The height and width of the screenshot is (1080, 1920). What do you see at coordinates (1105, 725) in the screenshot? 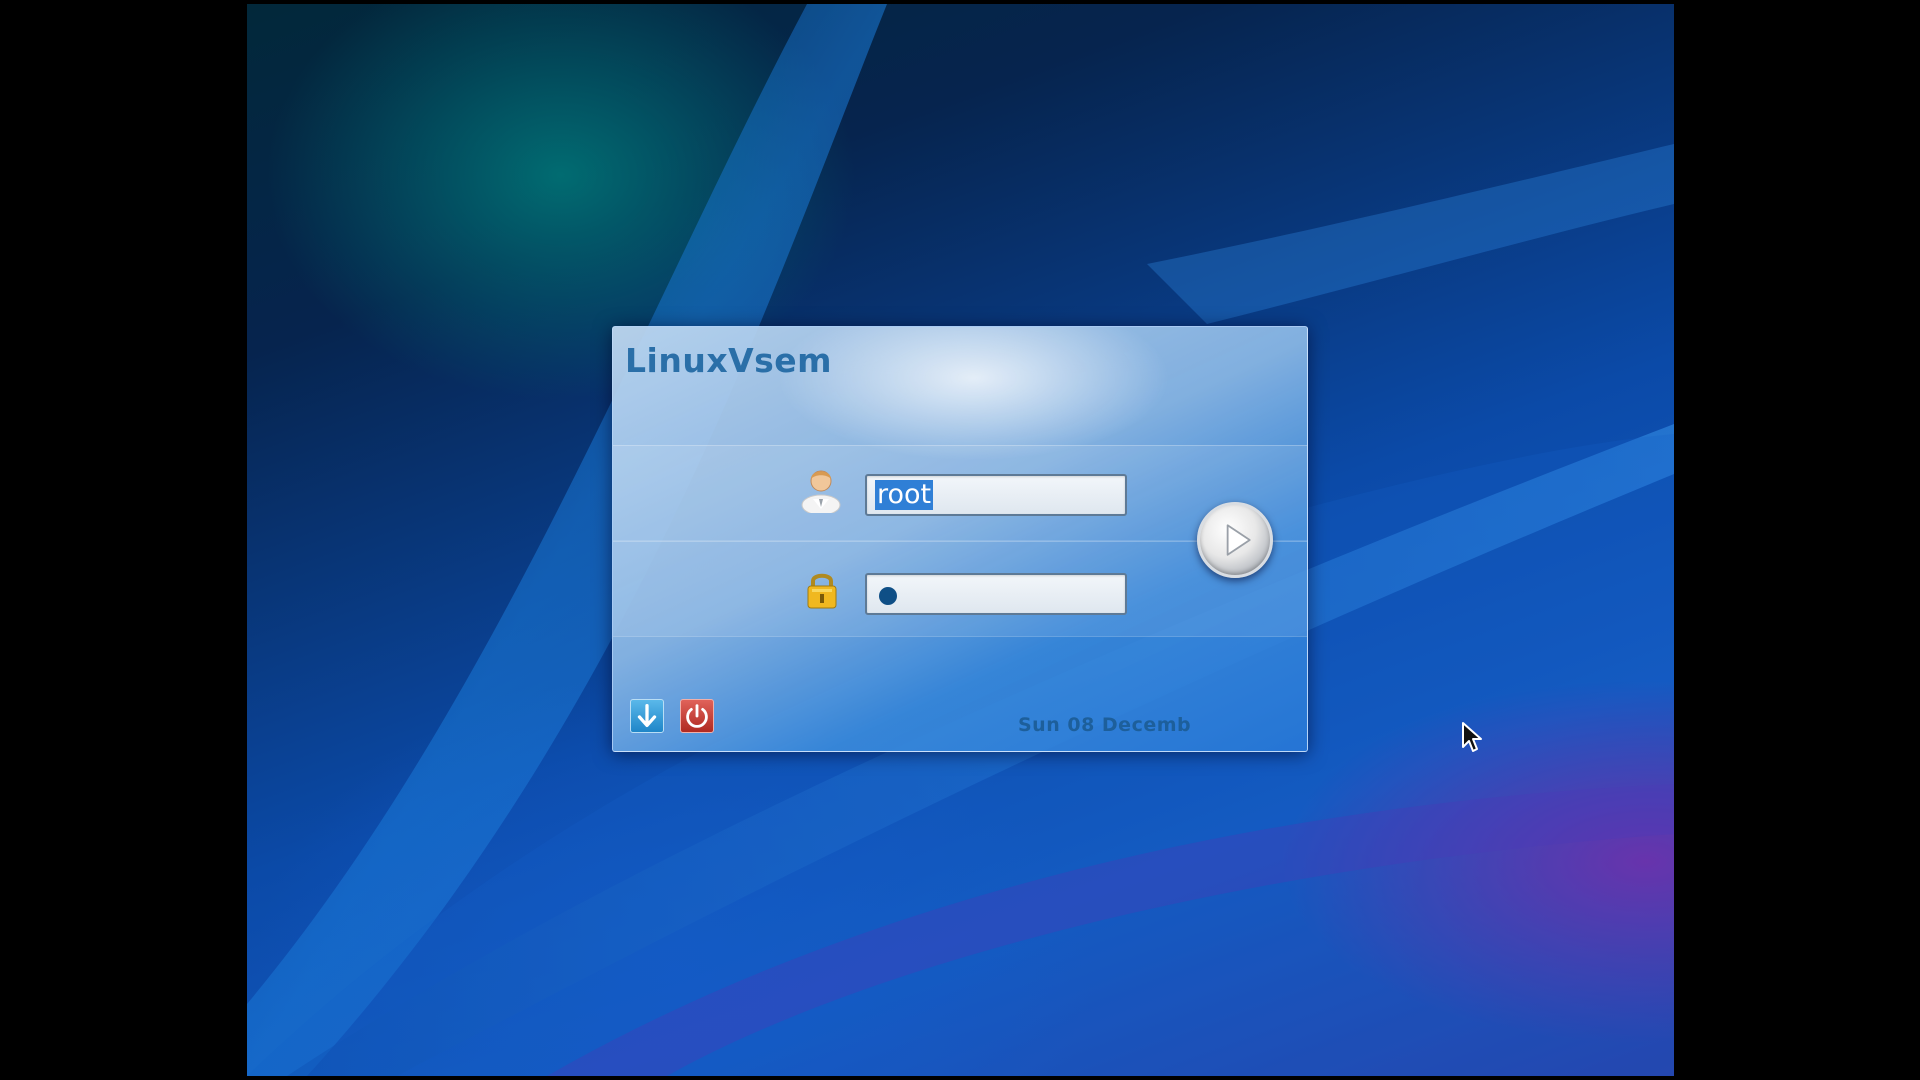
I see `date-text: Sun 08 Decemb` at bounding box center [1105, 725].